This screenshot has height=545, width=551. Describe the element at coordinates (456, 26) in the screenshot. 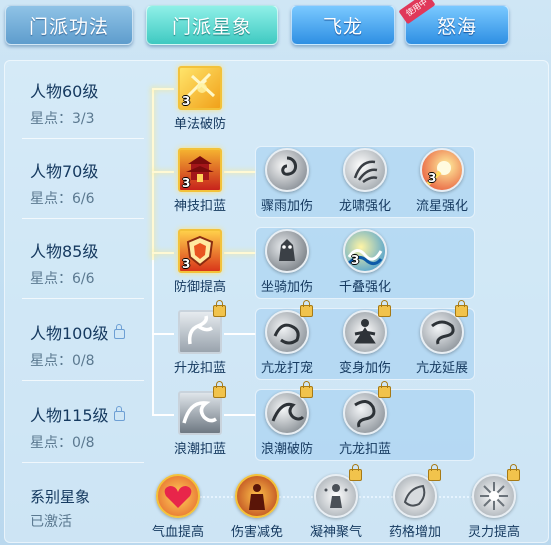

I see `tab-nuhai-label: 怒海` at that location.